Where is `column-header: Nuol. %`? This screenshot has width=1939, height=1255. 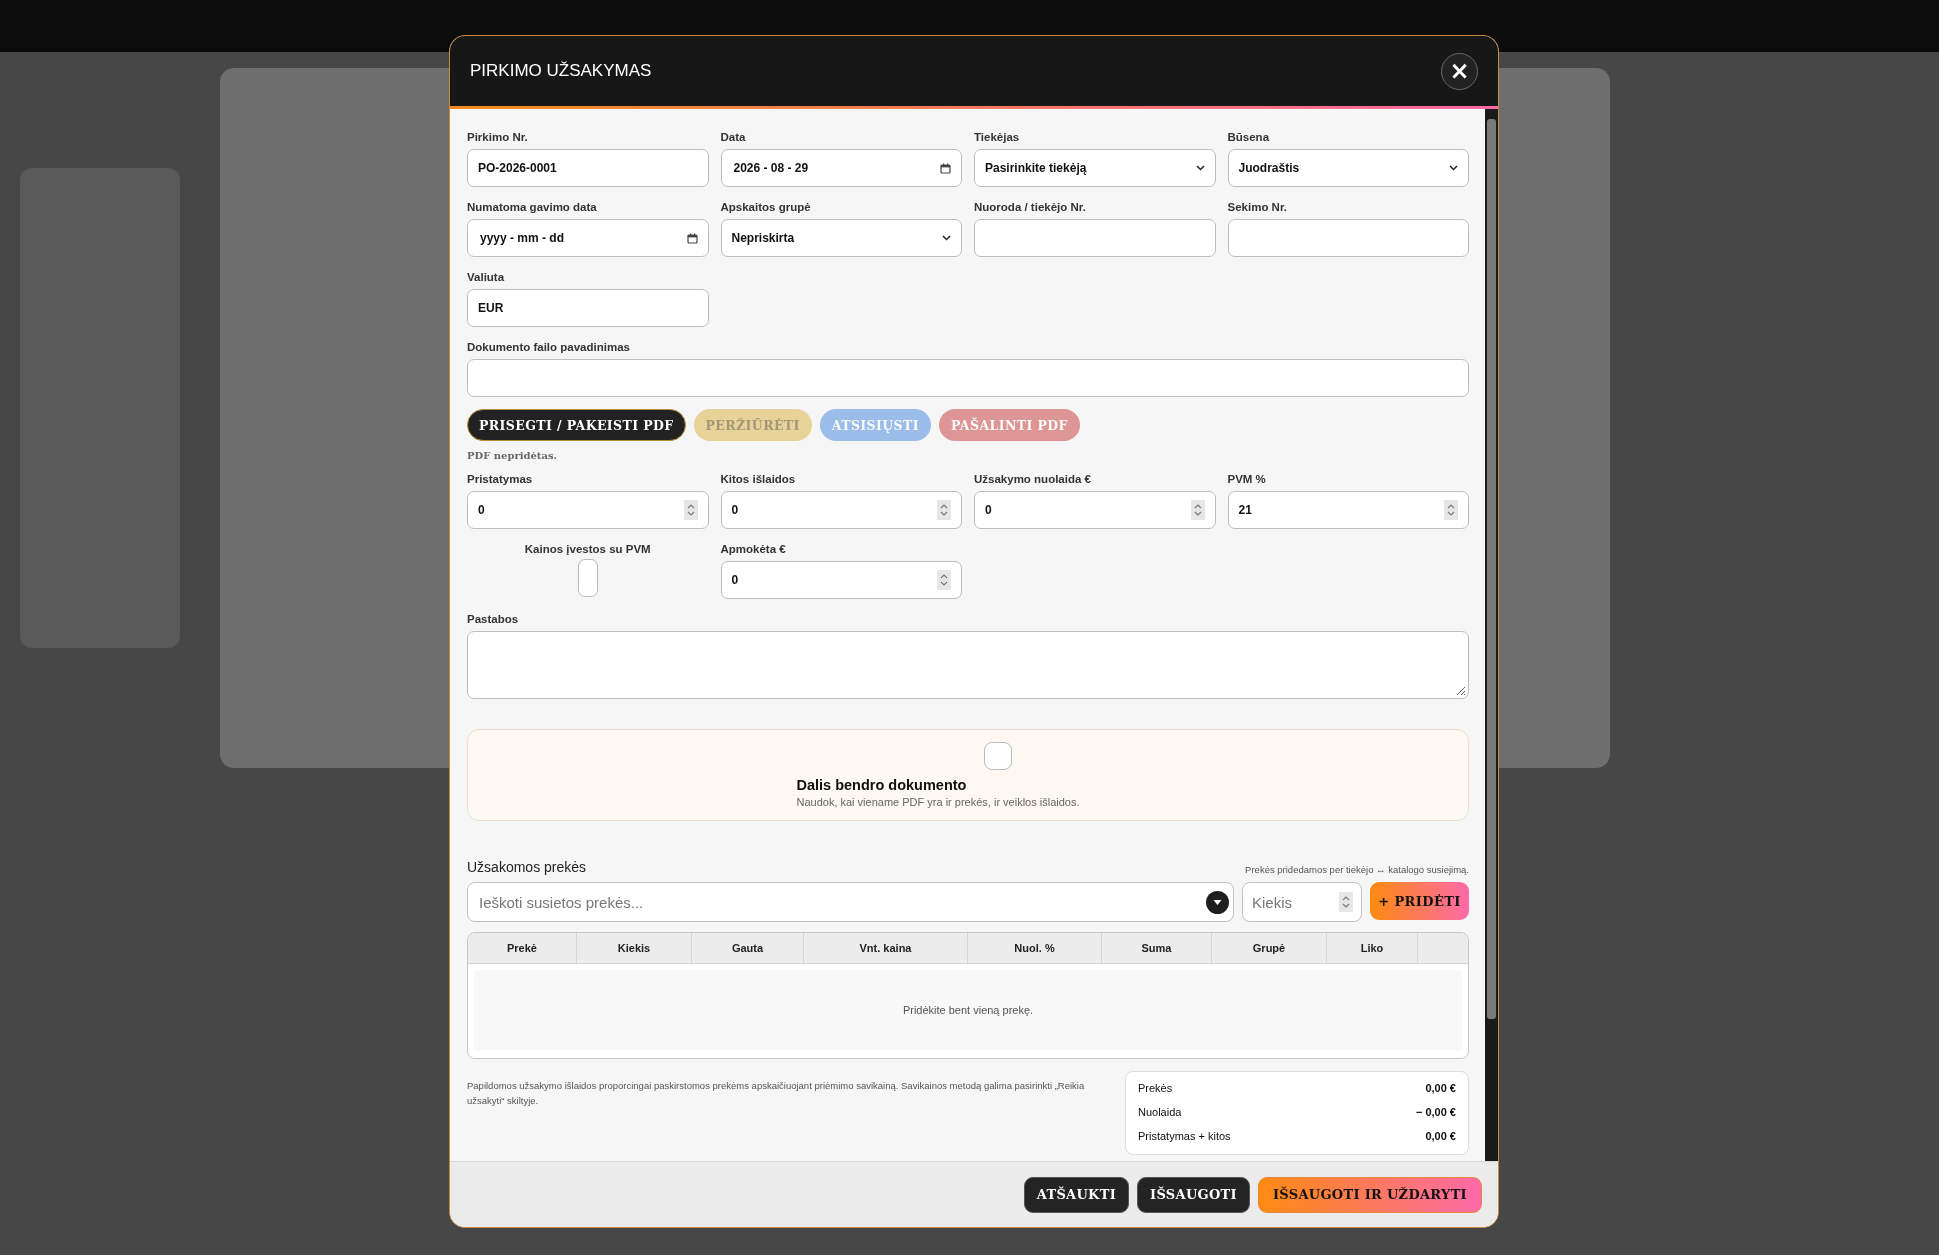
column-header: Nuol. % is located at coordinates (1035, 948).